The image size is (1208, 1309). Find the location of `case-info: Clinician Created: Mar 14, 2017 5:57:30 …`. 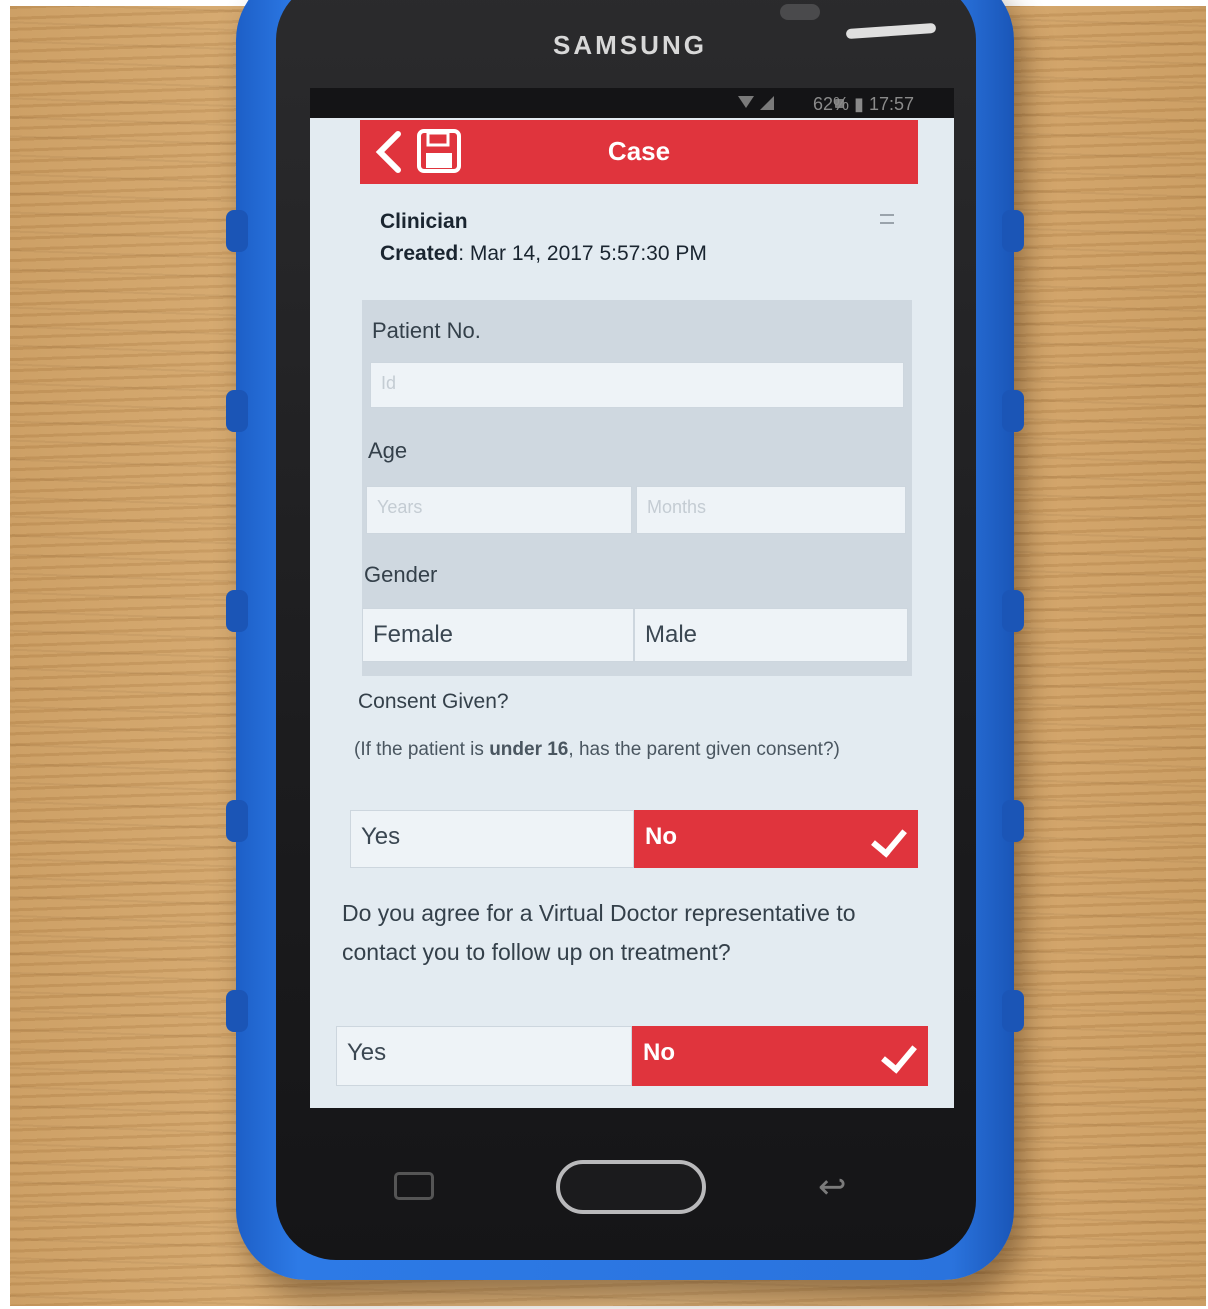

case-info: Clinician Created: Mar 14, 2017 5:57:30 … is located at coordinates (645, 238).